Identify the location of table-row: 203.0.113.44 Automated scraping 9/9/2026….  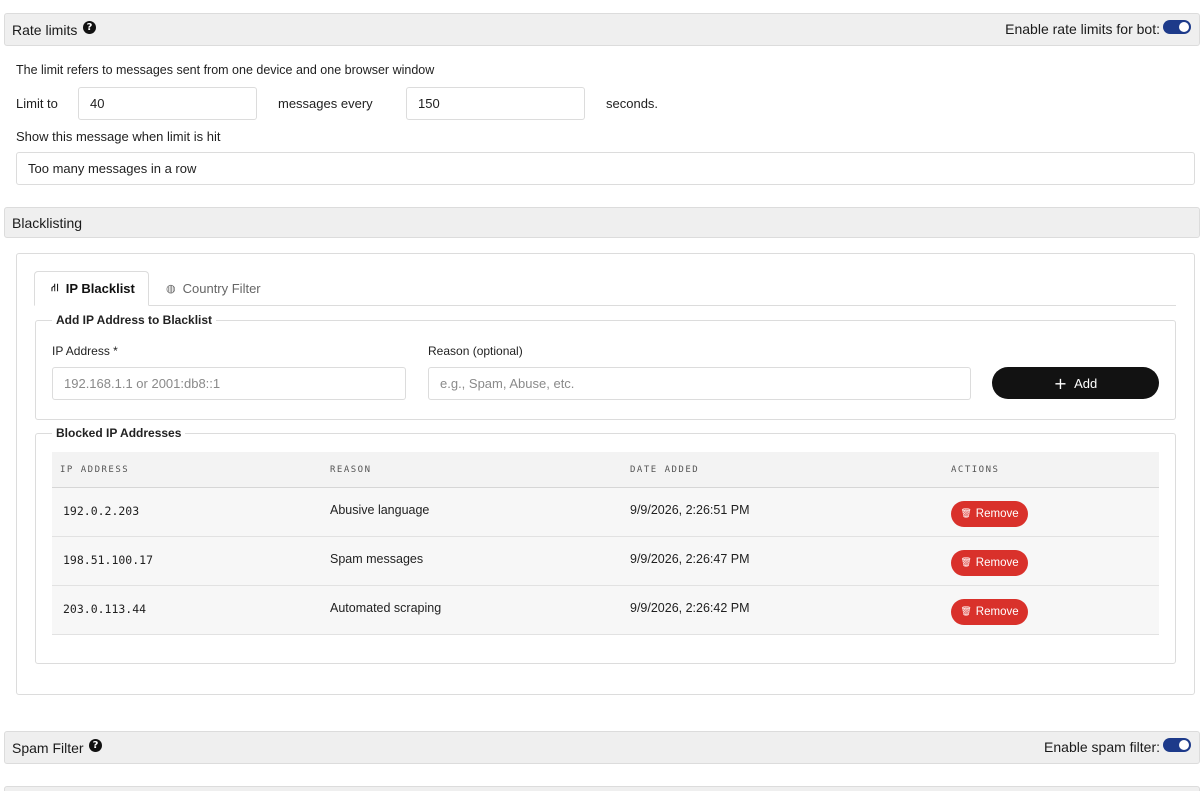
(605, 610).